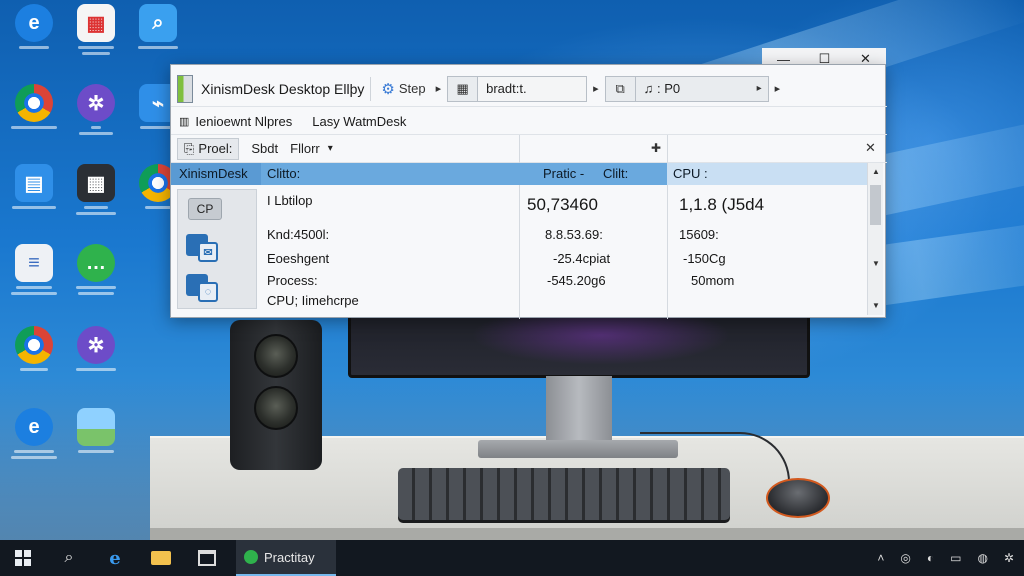 Image resolution: width=1024 pixels, height=576 pixels. What do you see at coordinates (519, 238) in the screenshot?
I see `table-row: Knd:4500l: 8.8.53.69: 15609:` at bounding box center [519, 238].